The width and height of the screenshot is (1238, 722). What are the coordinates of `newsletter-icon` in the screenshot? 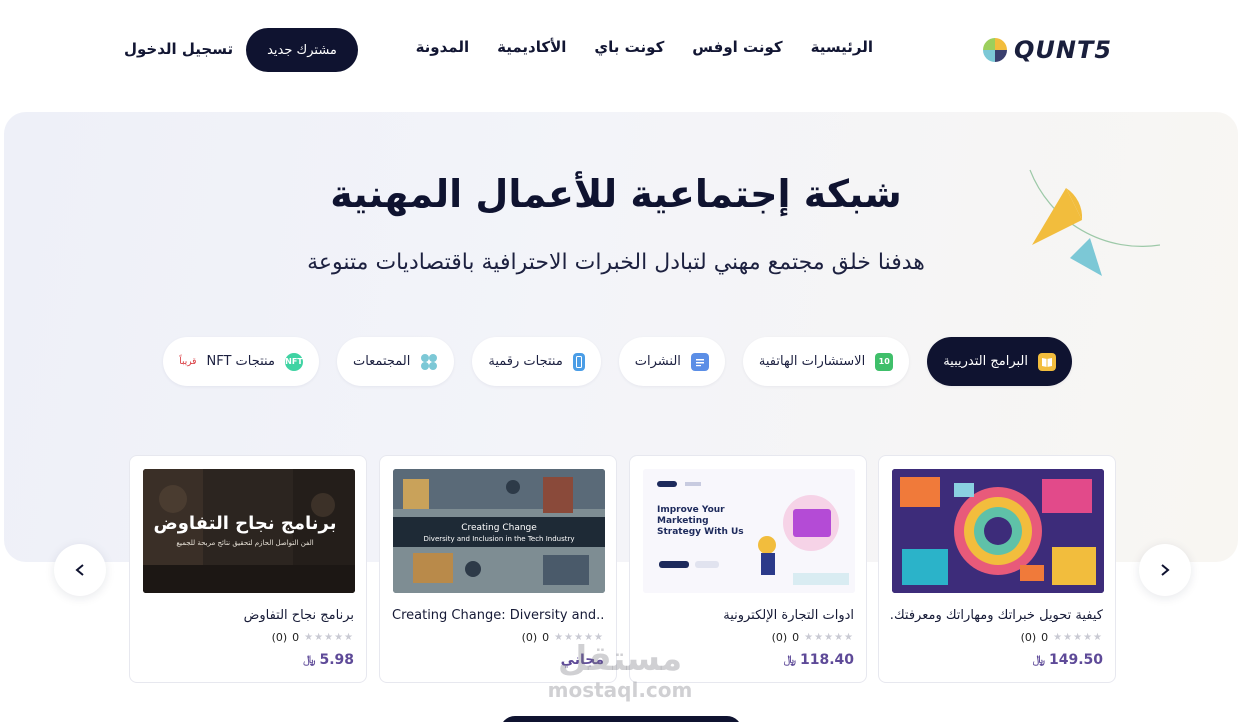 It's located at (699, 361).